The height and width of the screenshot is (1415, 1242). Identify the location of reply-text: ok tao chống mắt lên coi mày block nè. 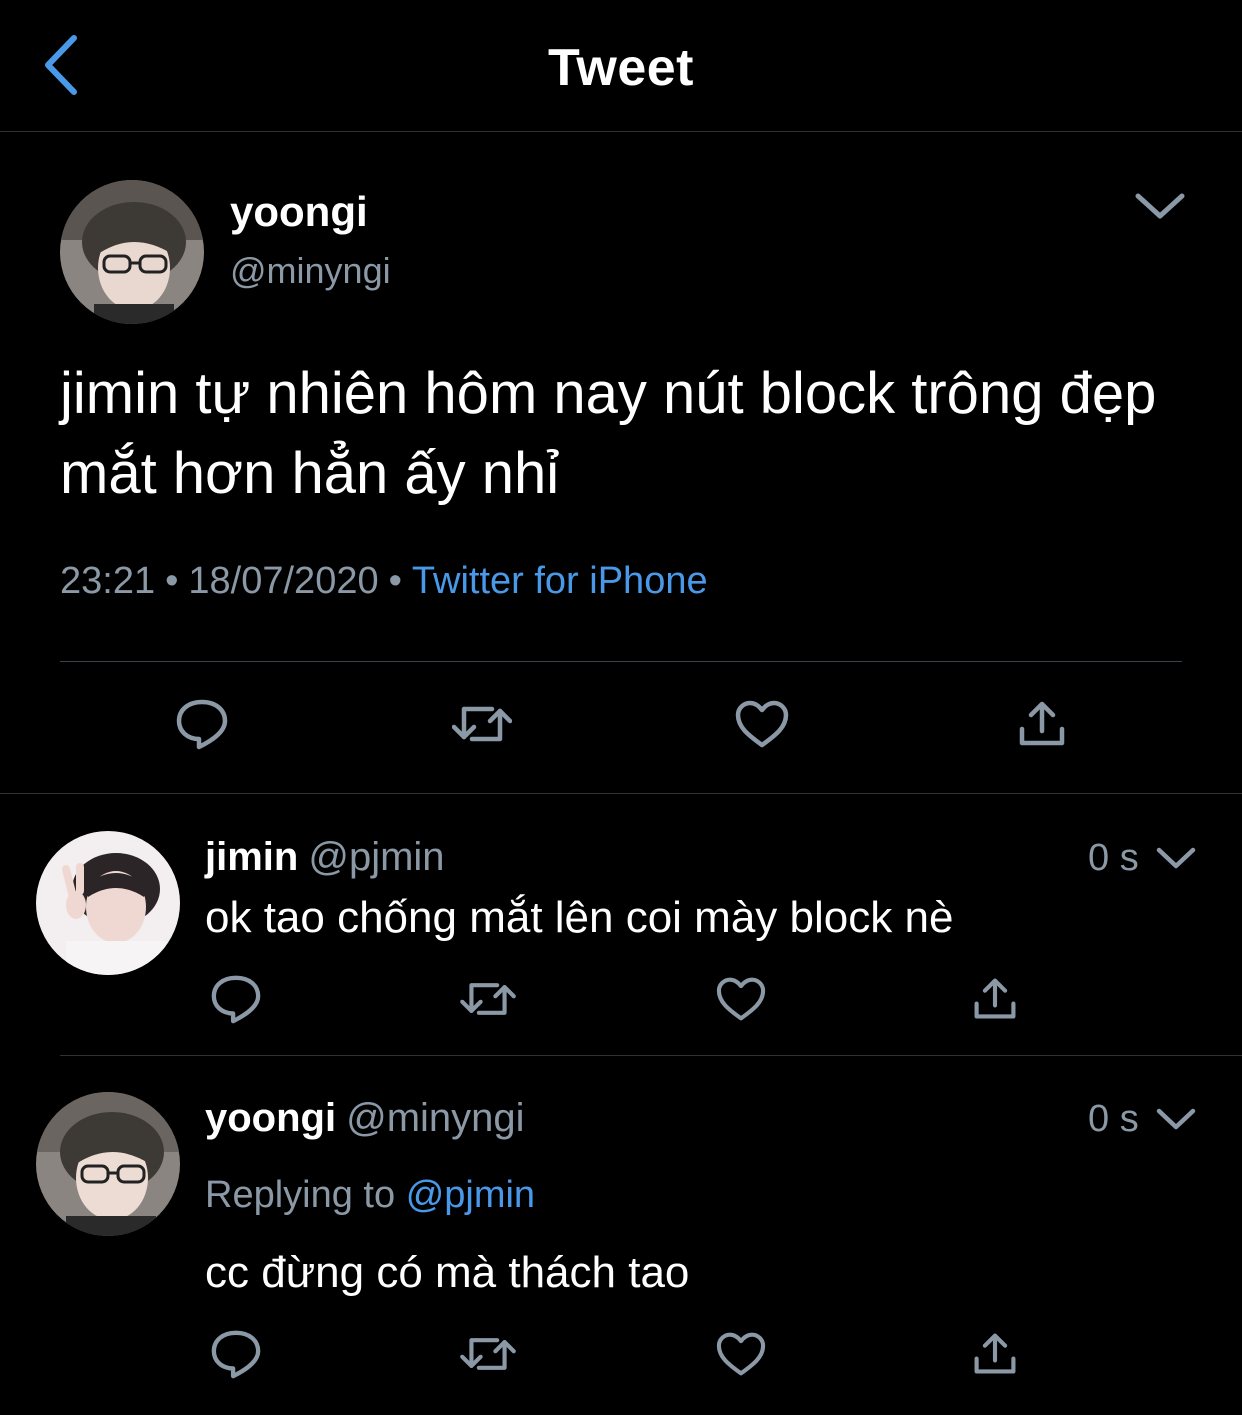
(579, 917).